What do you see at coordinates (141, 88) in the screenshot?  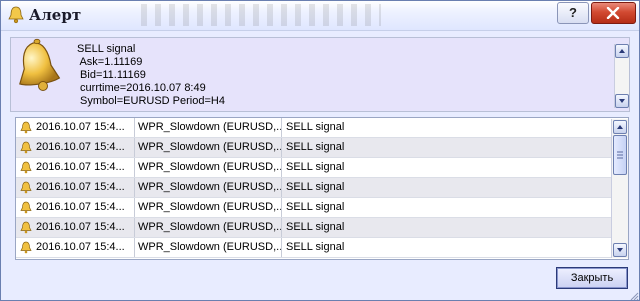 I see `message-line: currtime=2016.10.07 8:49` at bounding box center [141, 88].